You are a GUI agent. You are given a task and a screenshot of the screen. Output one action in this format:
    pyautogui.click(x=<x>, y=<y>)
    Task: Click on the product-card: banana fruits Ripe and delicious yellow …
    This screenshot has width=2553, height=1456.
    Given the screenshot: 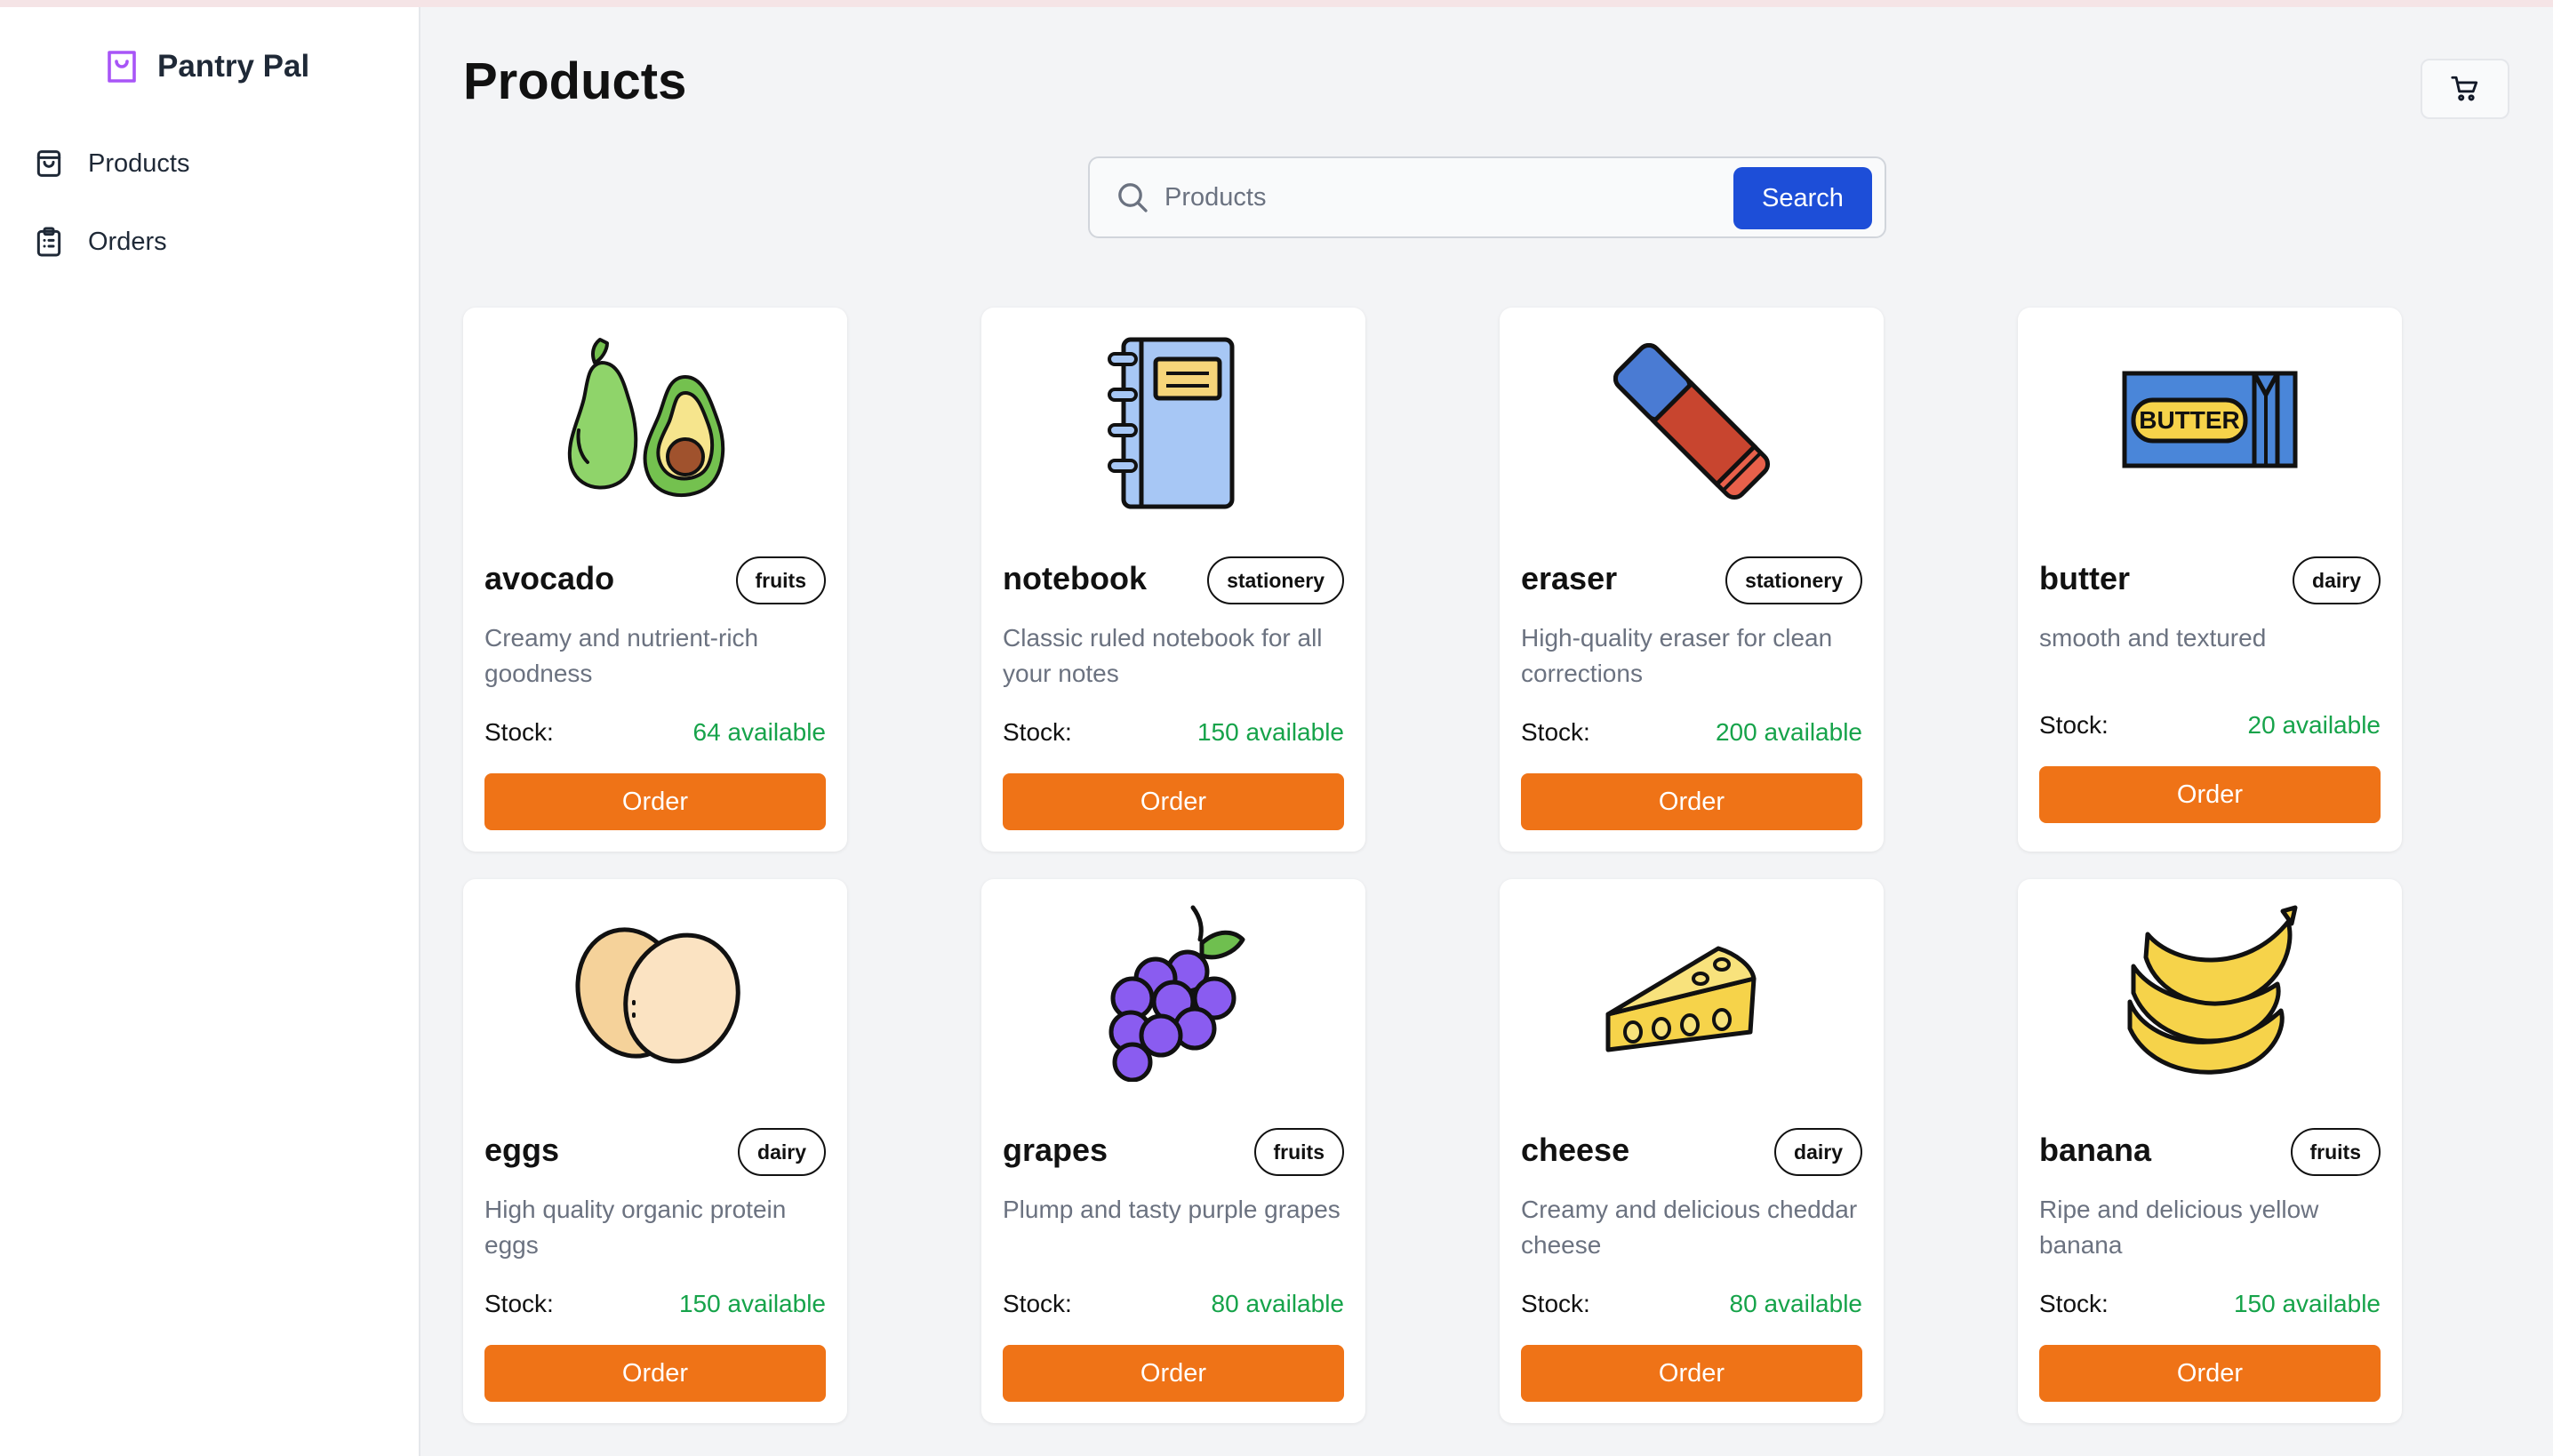 What is the action you would take?
    pyautogui.click(x=2210, y=1151)
    